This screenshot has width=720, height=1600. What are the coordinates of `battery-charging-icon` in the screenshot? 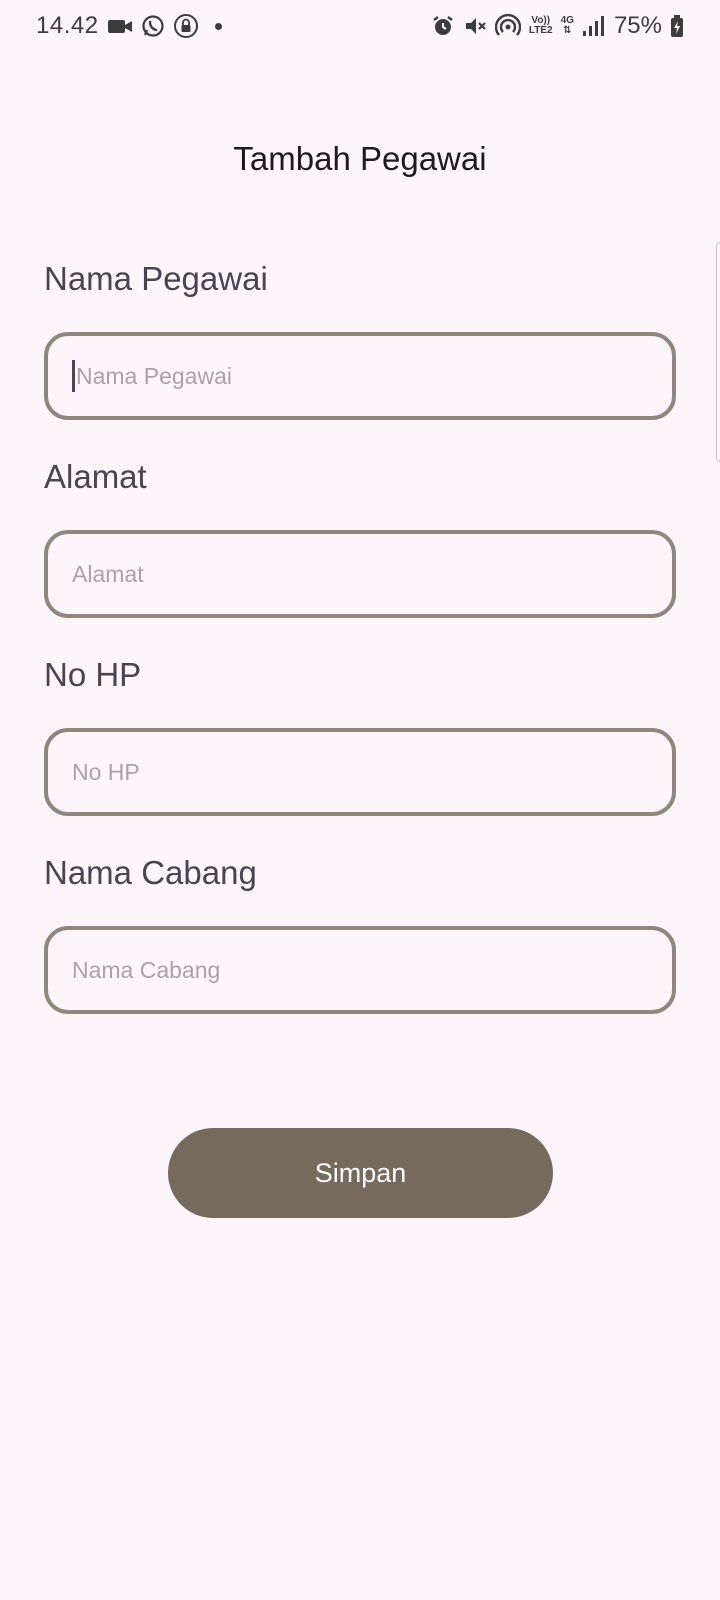 It's located at (677, 26).